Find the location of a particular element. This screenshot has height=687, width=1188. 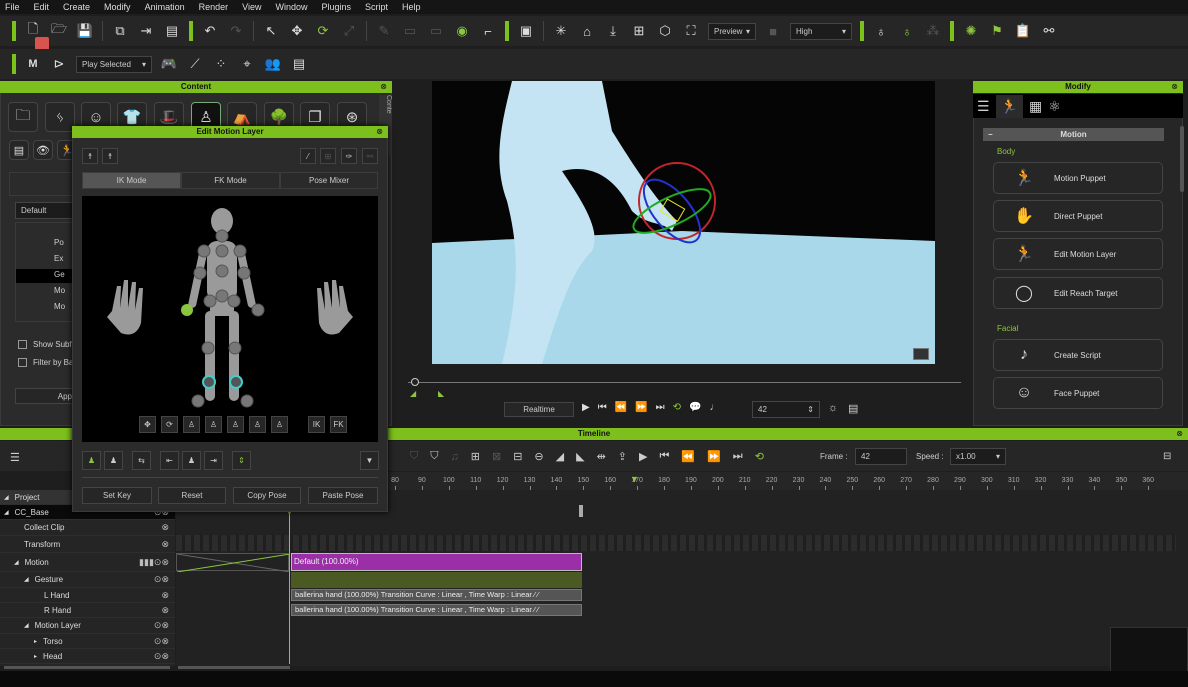

settings-icon: ☼ is located at coordinates (833, 408).